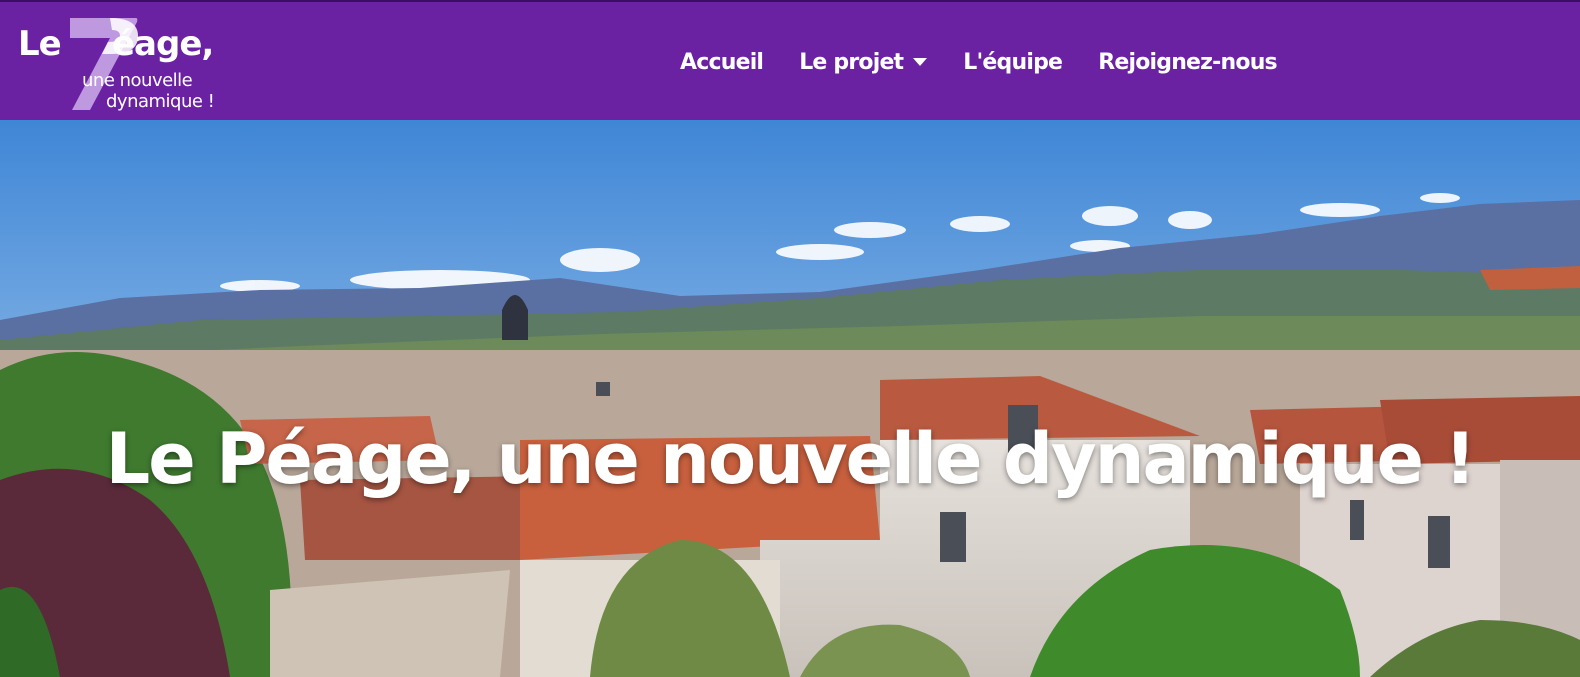 The height and width of the screenshot is (677, 1580). I want to click on site-logo: Le éage, une nouvelle dynamique !, so click(119, 63).